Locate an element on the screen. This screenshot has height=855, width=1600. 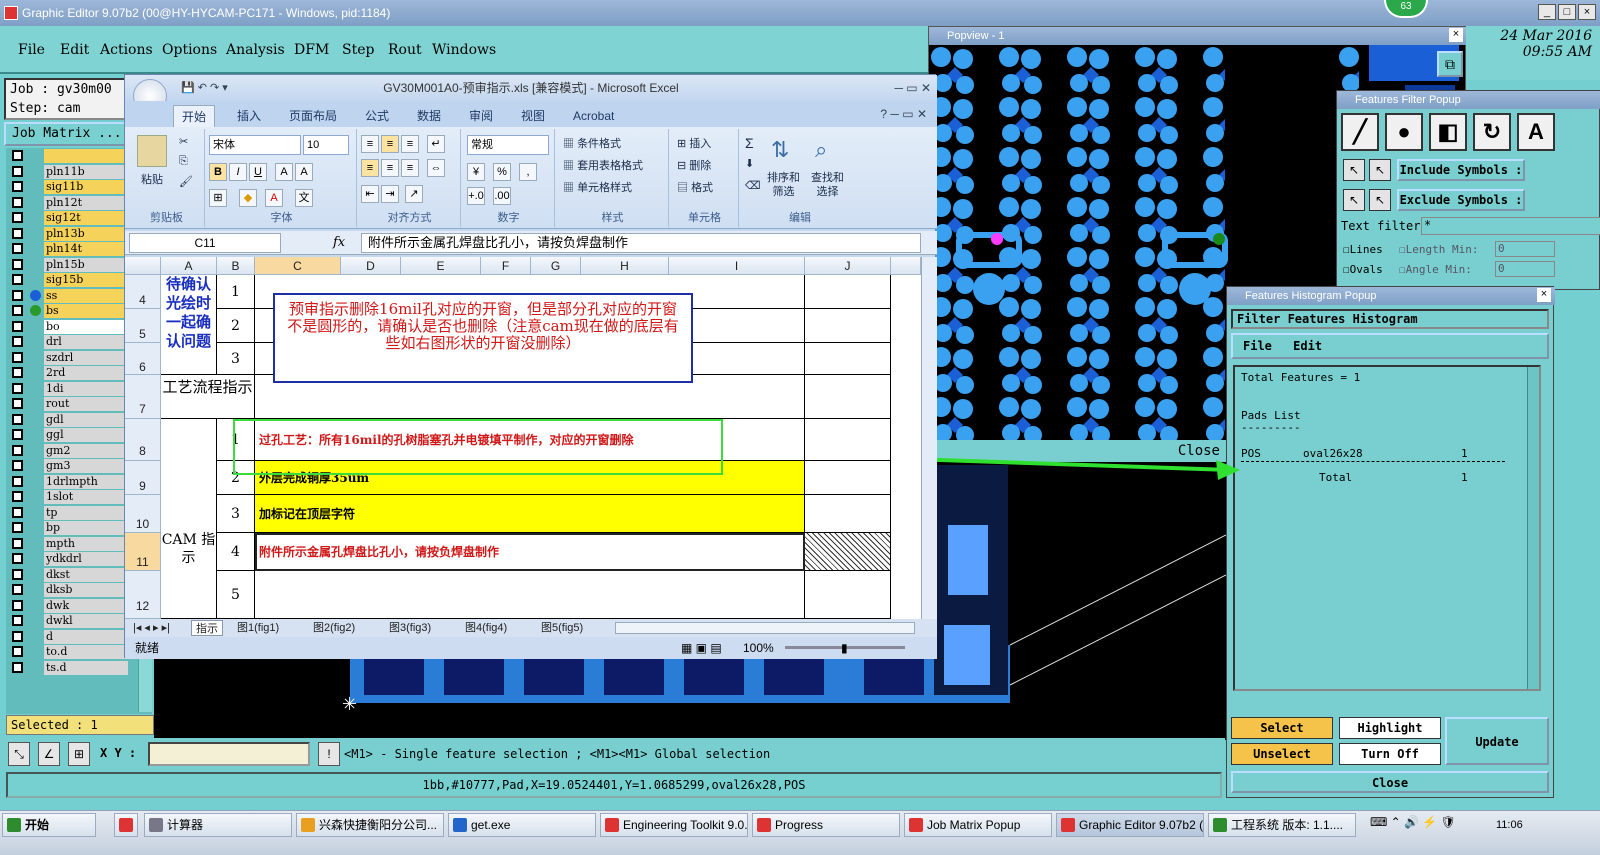
italic-icon: I is located at coordinates (238, 172).